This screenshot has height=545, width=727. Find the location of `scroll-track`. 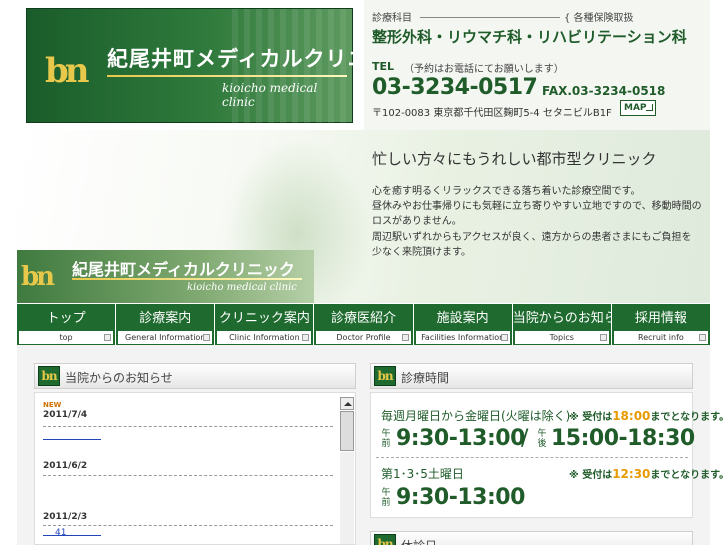

scroll-track is located at coordinates (347, 498).